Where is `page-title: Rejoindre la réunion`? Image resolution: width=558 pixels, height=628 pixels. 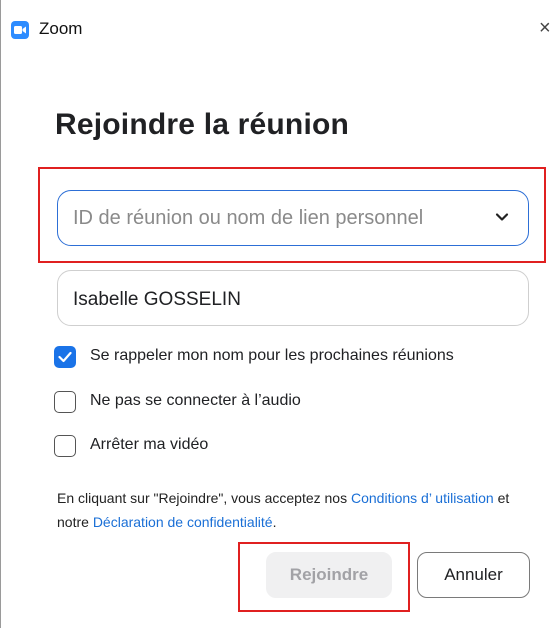
page-title: Rejoindre la réunion is located at coordinates (202, 124).